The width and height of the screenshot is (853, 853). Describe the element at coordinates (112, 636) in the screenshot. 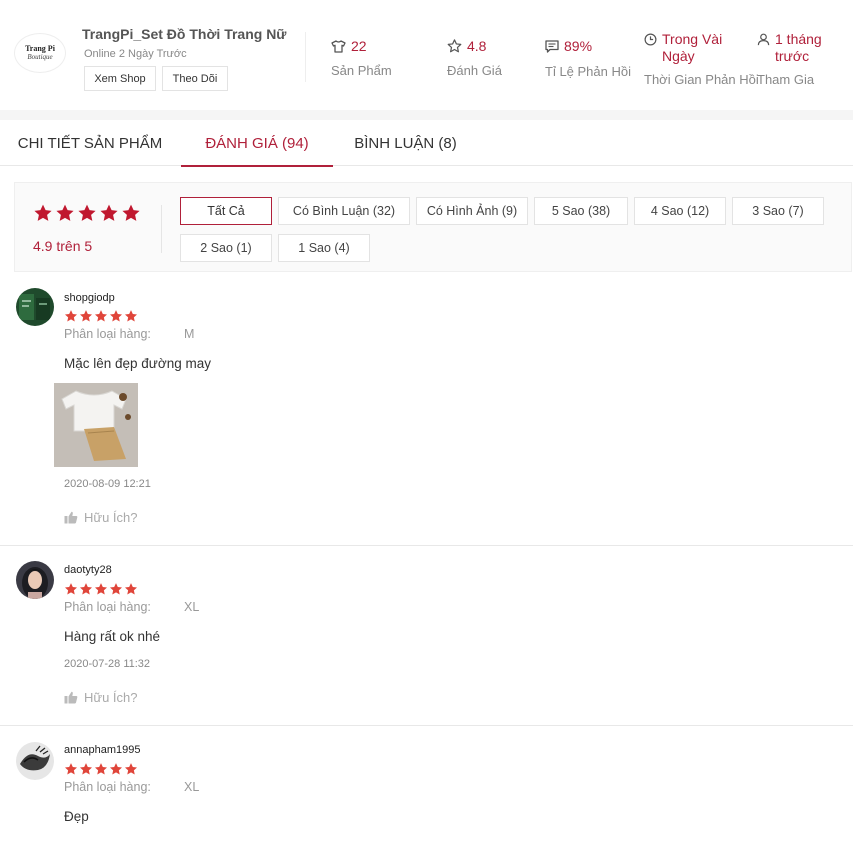

I see `review-comment: Hàng rất ok nhé` at that location.